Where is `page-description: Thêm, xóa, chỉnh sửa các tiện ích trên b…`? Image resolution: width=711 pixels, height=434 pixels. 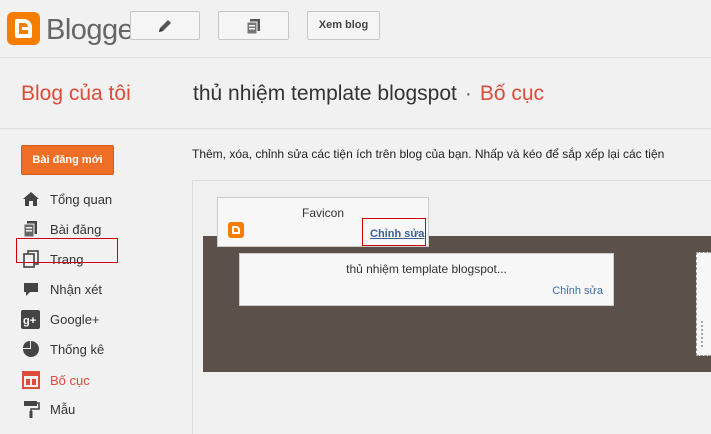
page-description: Thêm, xóa, chỉnh sửa các tiện ích trên b… is located at coordinates (428, 154).